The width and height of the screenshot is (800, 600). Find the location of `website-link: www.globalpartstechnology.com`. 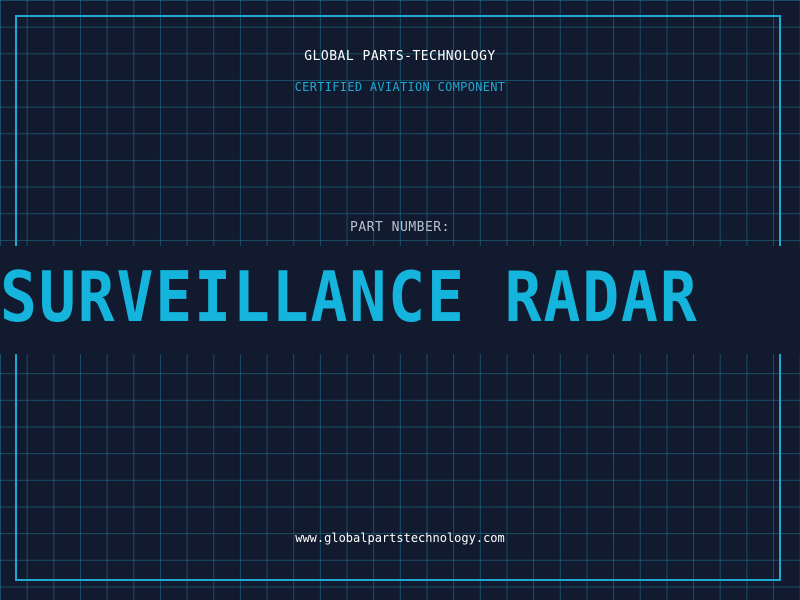

website-link: www.globalpartstechnology.com is located at coordinates (400, 538).